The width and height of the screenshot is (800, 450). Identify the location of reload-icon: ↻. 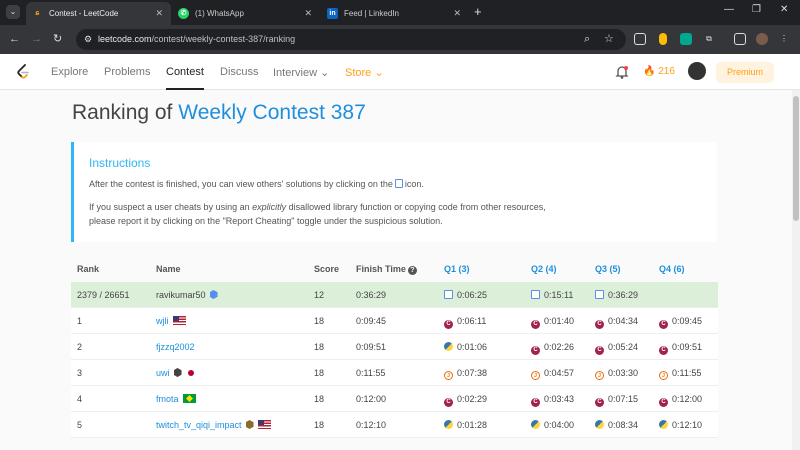
(57, 39).